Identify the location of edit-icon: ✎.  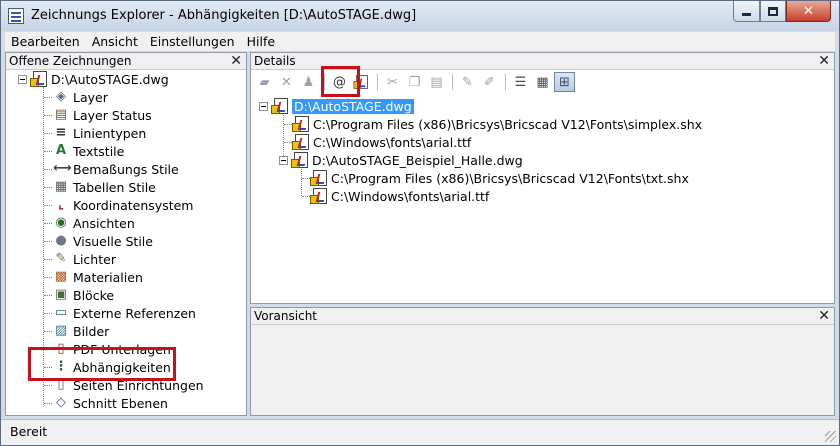
(467, 82).